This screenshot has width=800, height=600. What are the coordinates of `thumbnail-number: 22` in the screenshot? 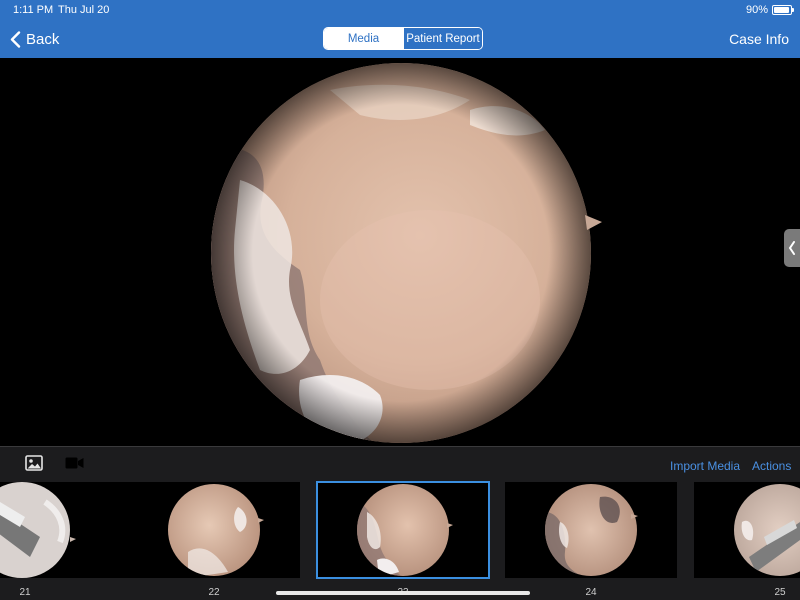 It's located at (214, 592).